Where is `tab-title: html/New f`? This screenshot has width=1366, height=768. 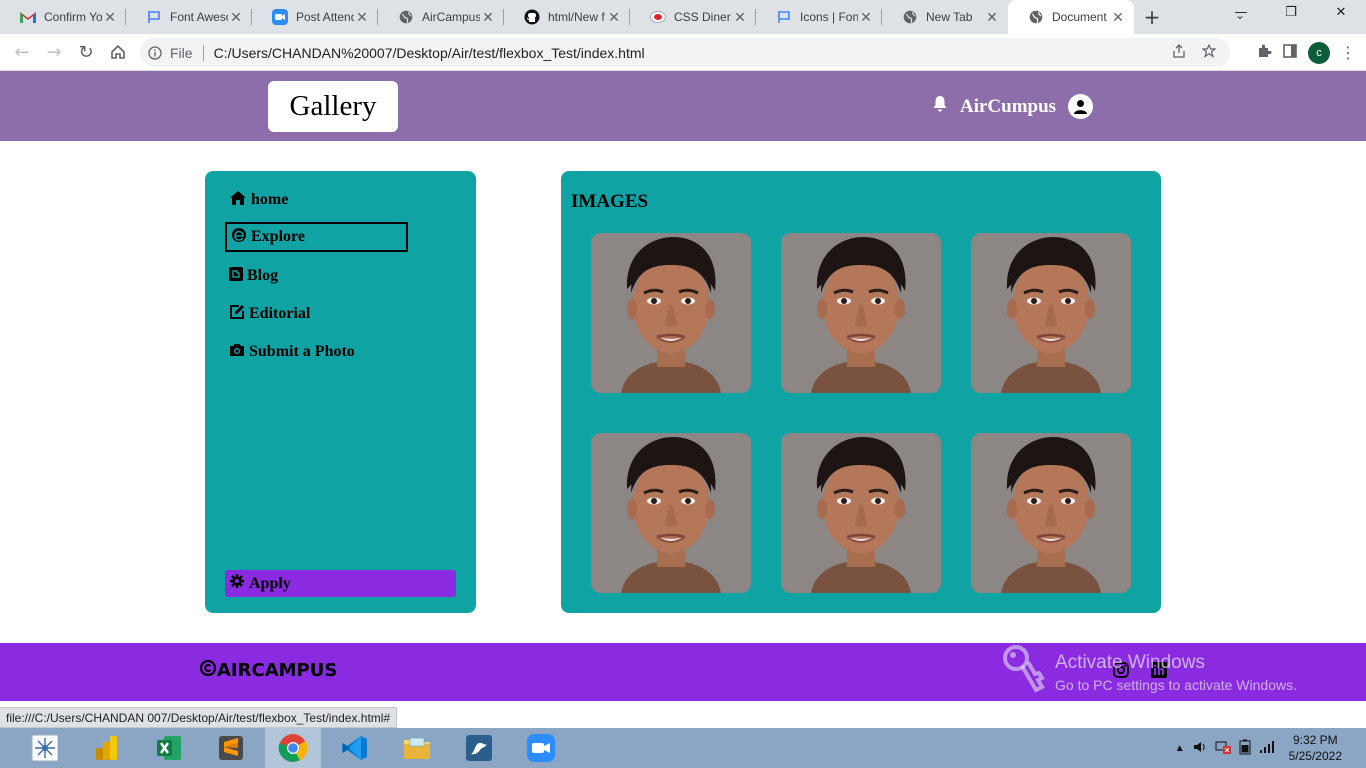 tab-title: html/New f is located at coordinates (576, 17).